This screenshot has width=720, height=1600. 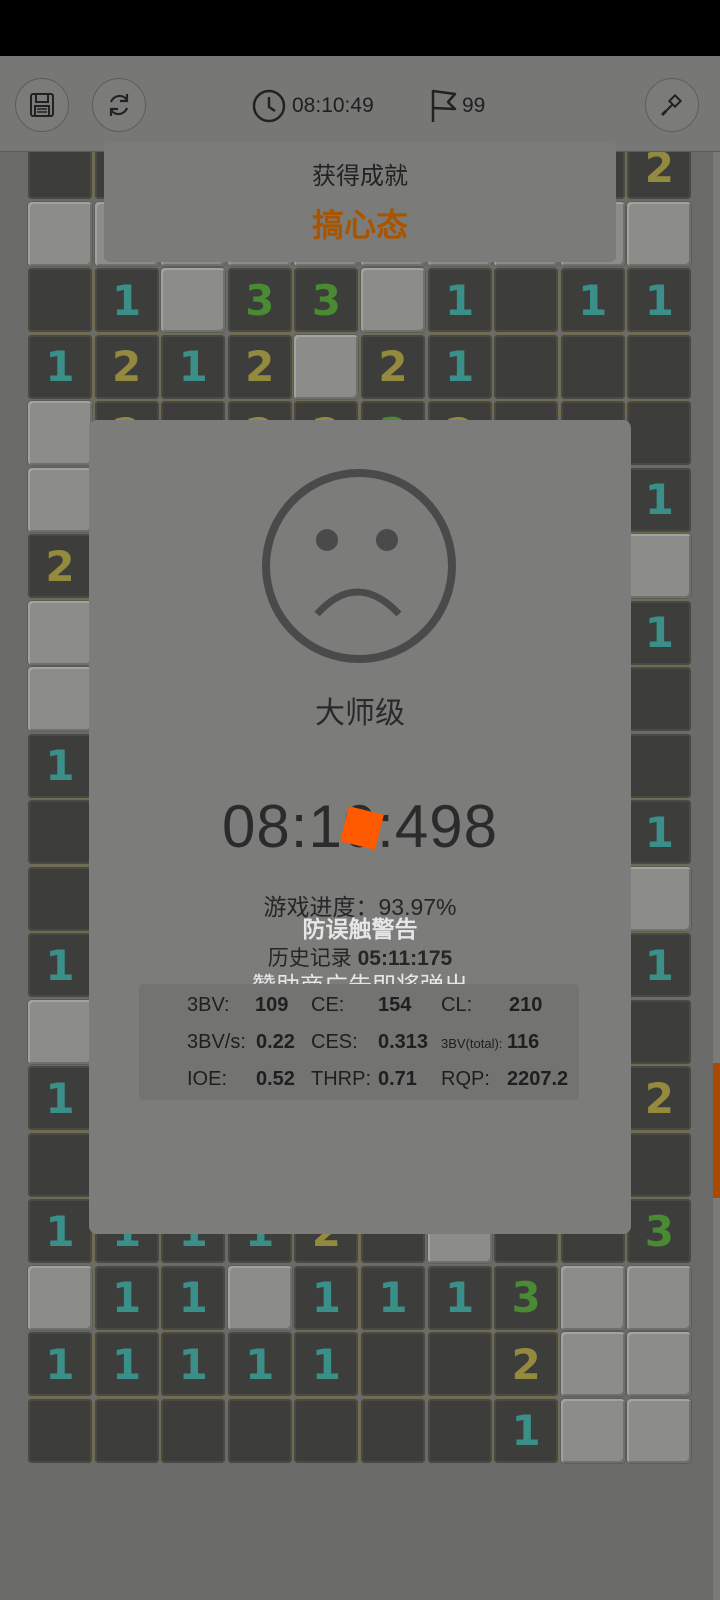 What do you see at coordinates (360, 202) in the screenshot?
I see `achievement-toast: 获得成就 搞心态` at bounding box center [360, 202].